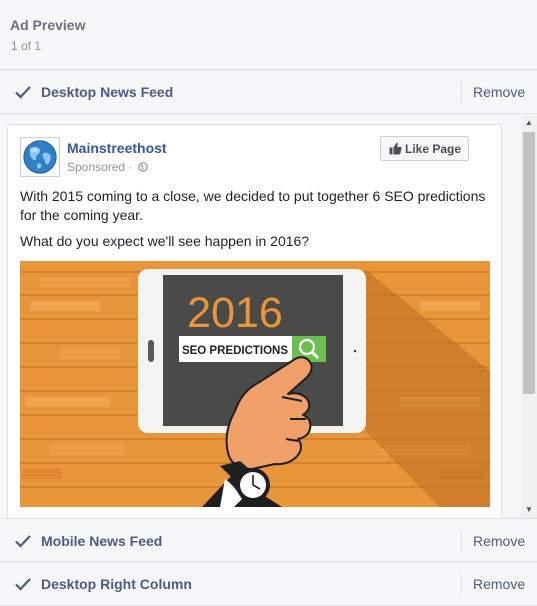  Describe the element at coordinates (26, 46) in the screenshot. I see `preview-count: 1 of 1` at that location.